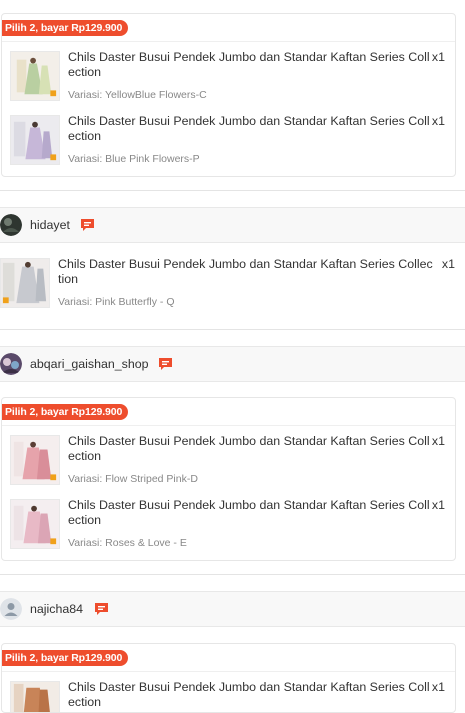 The width and height of the screenshot is (465, 713). Describe the element at coordinates (137, 95) in the screenshot. I see `product-variant: Variasi: YellowBlue Flowers-C` at that location.